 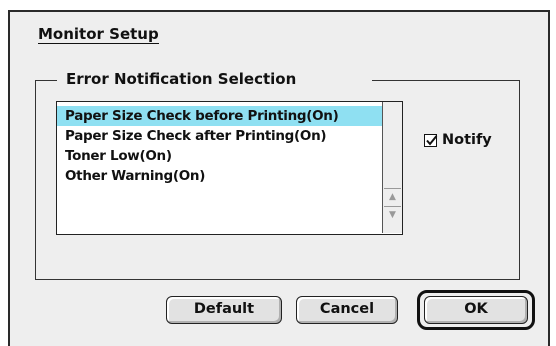 I want to click on scroll-down-icon: ▼, so click(x=392, y=214).